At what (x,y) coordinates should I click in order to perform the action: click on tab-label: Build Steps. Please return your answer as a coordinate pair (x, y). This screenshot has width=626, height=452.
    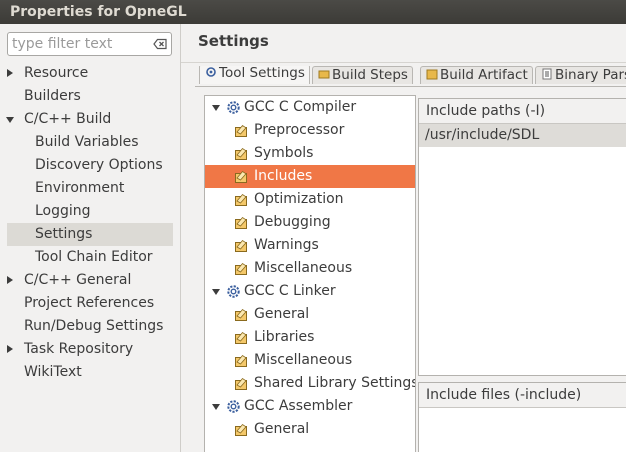
    Looking at the image, I should click on (370, 75).